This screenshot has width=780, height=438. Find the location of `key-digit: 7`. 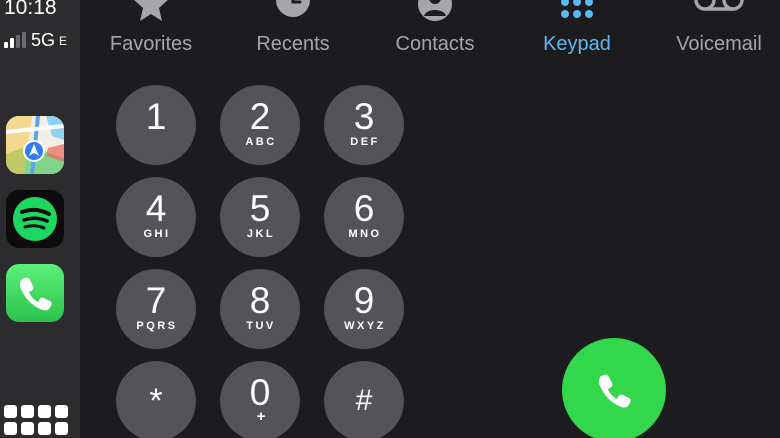

key-digit: 7 is located at coordinates (156, 300).